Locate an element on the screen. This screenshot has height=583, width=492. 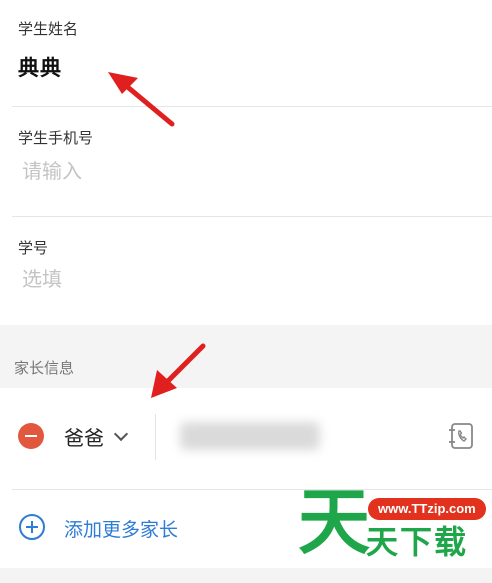
student-id-label: 学号 is located at coordinates (33, 248).